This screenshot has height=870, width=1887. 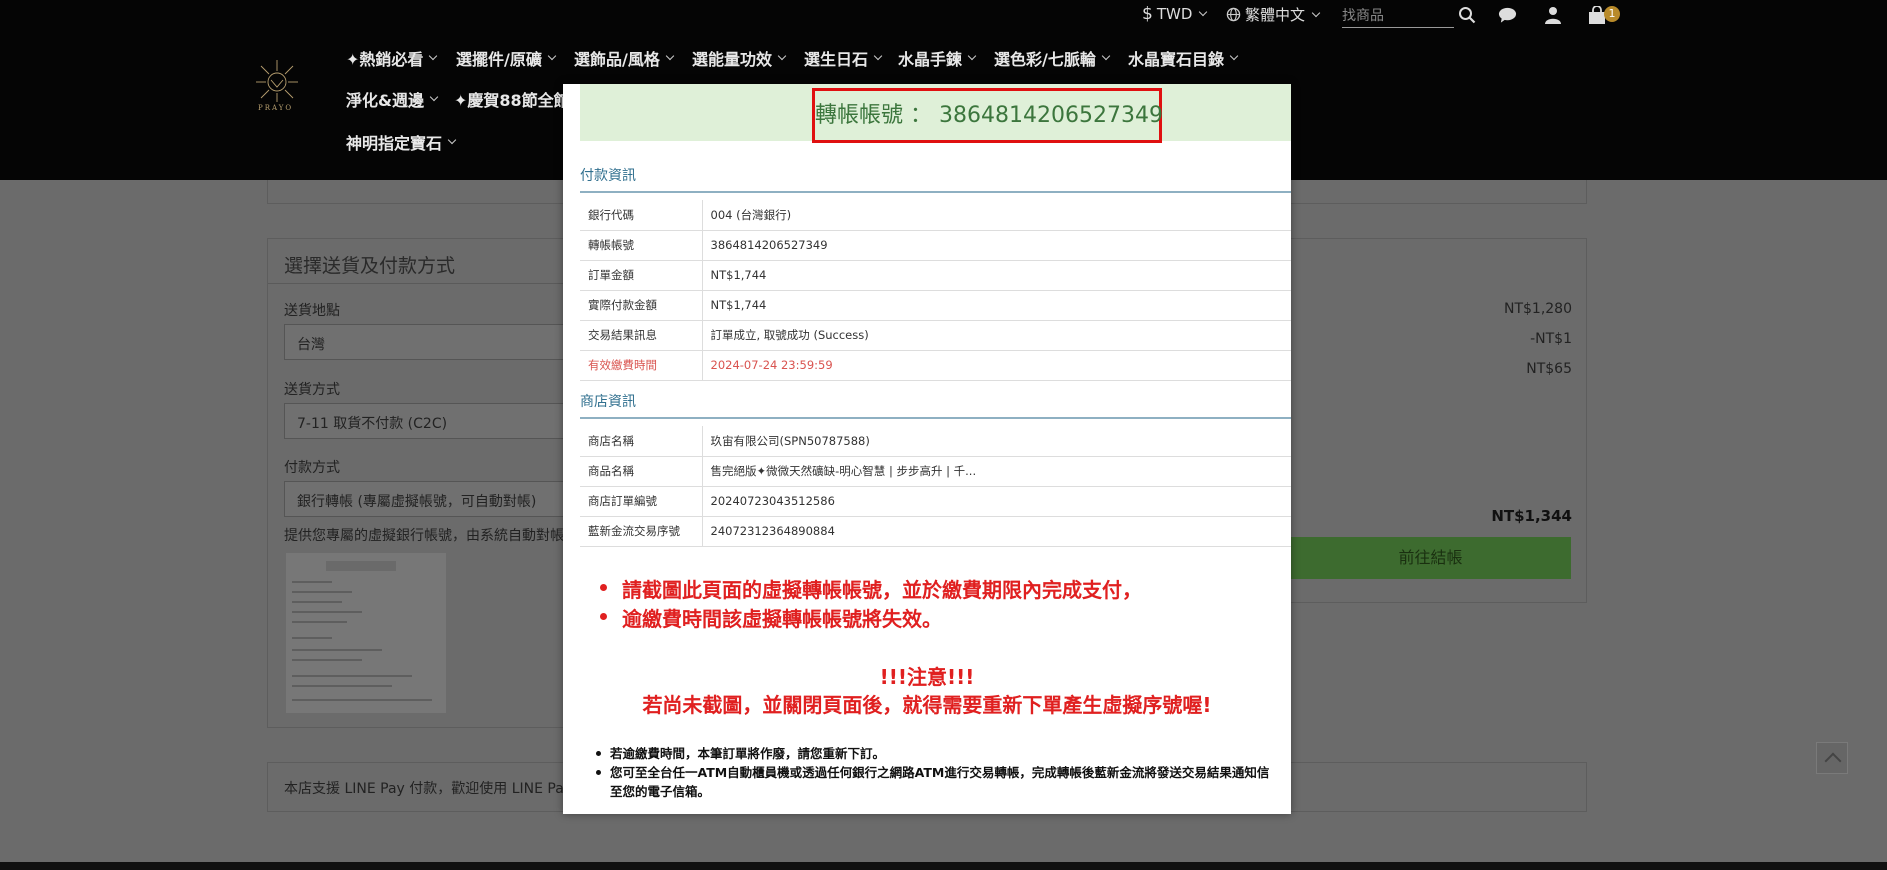 I want to click on row-label: 實際付款金額, so click(x=641, y=305).